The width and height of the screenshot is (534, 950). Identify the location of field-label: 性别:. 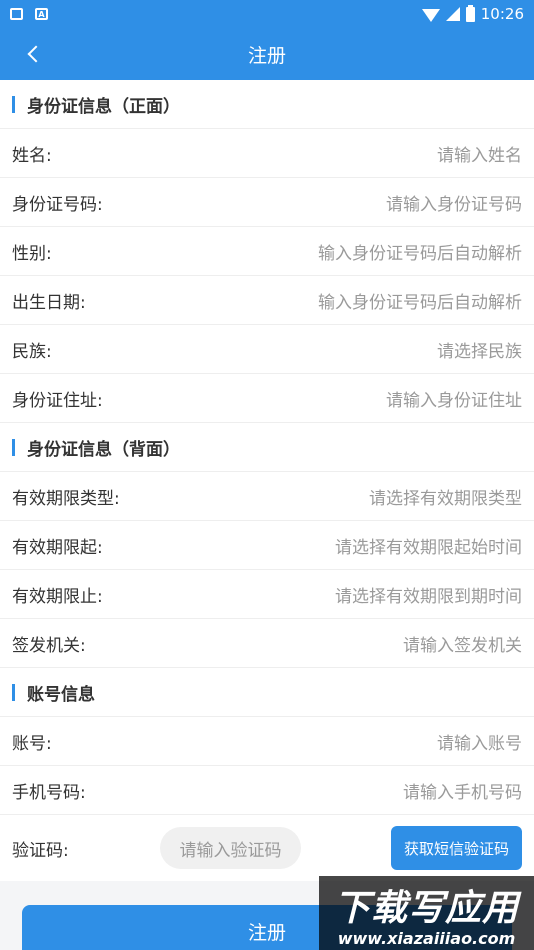
(32, 253).